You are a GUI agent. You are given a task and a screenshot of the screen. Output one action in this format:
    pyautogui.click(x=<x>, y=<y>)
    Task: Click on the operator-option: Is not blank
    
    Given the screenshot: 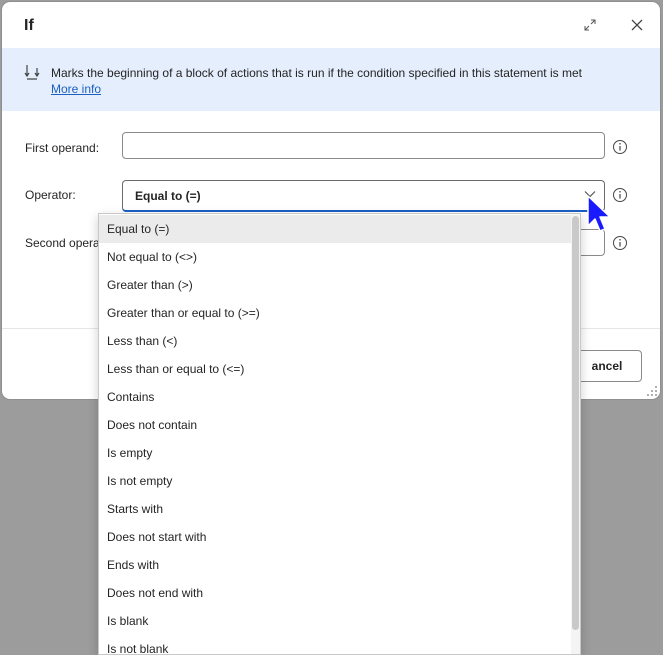 What is the action you would take?
    pyautogui.click(x=335, y=644)
    